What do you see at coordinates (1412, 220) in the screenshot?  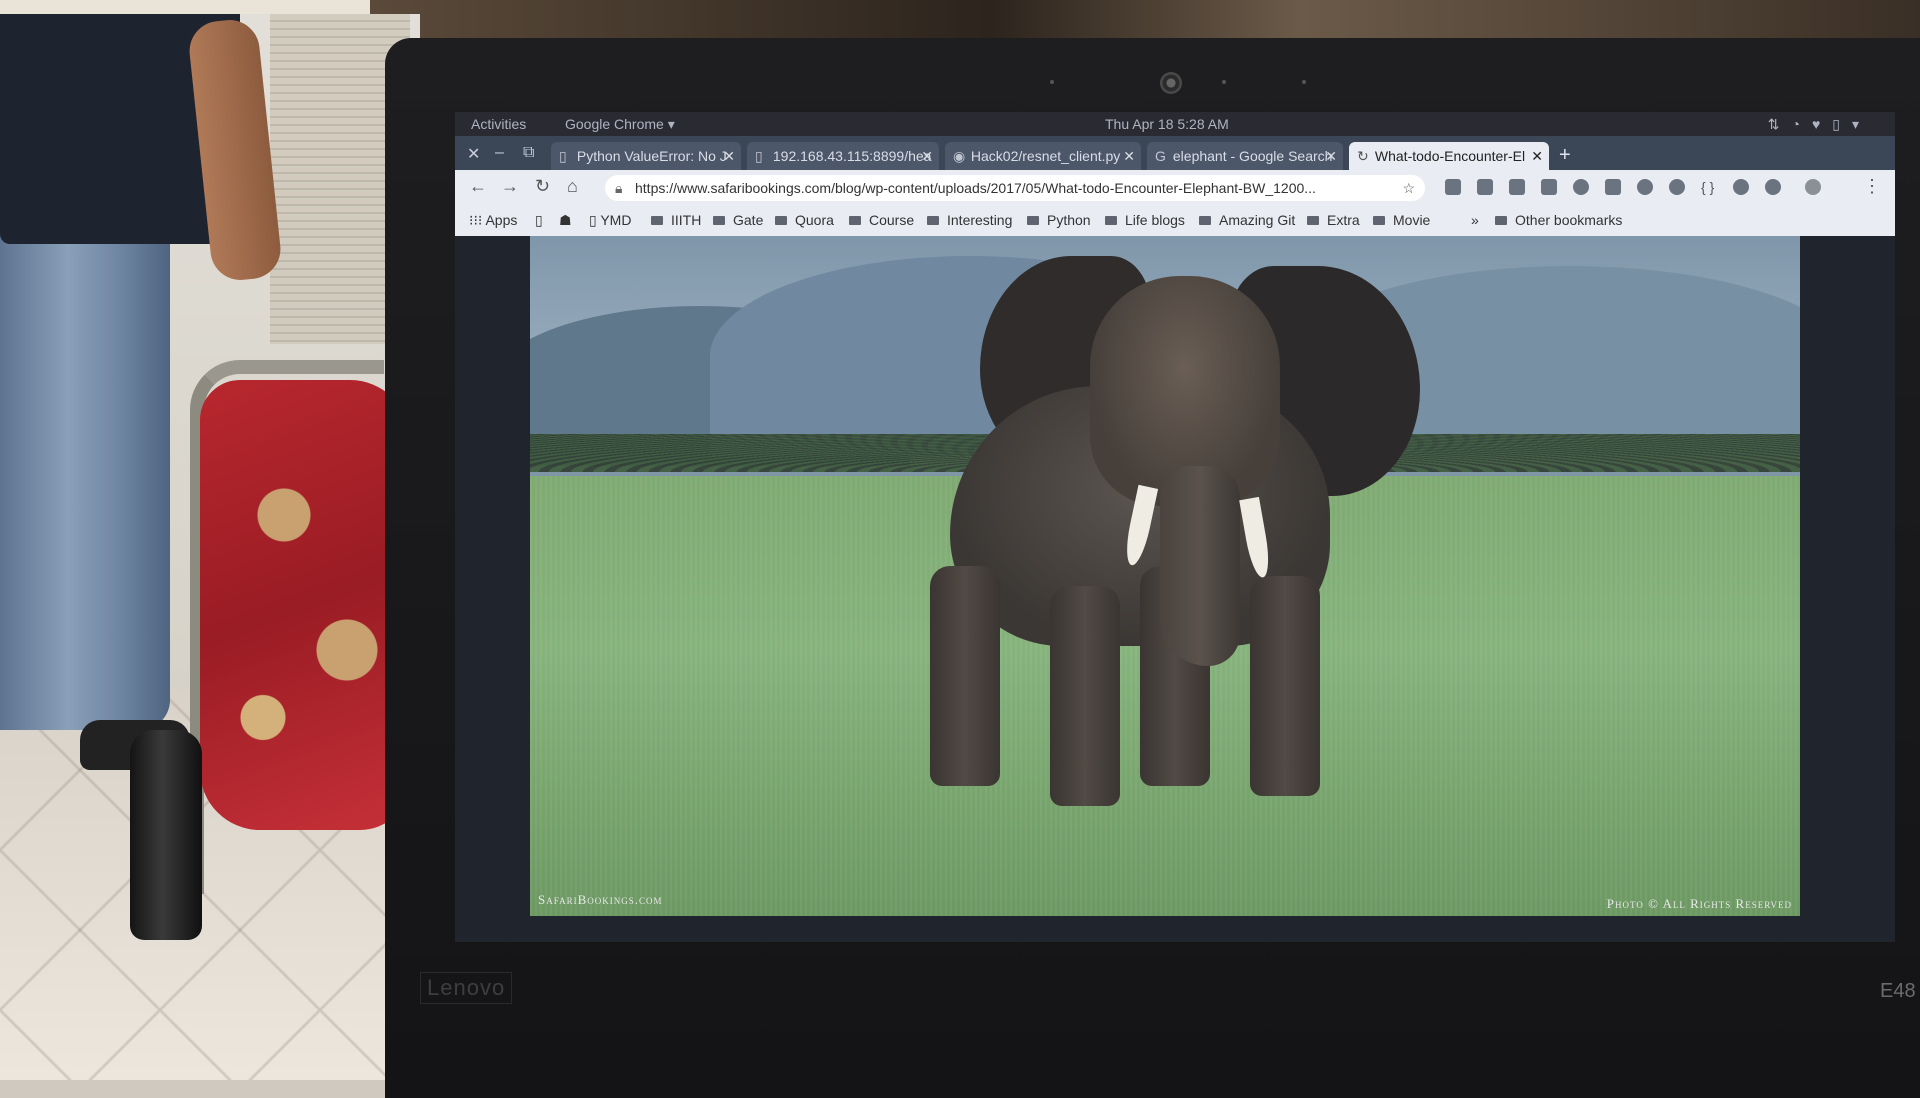 I see `bookmark-label: Movie` at bounding box center [1412, 220].